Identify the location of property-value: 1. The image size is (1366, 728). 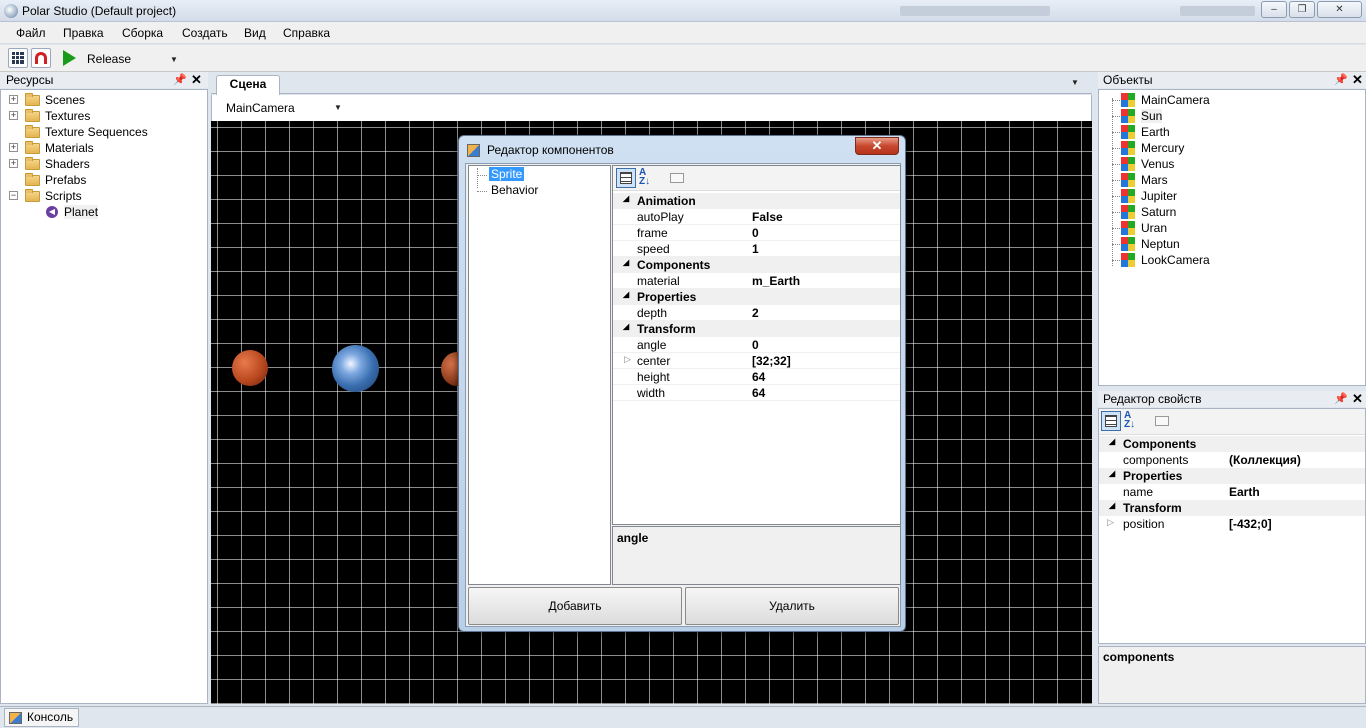
(755, 249).